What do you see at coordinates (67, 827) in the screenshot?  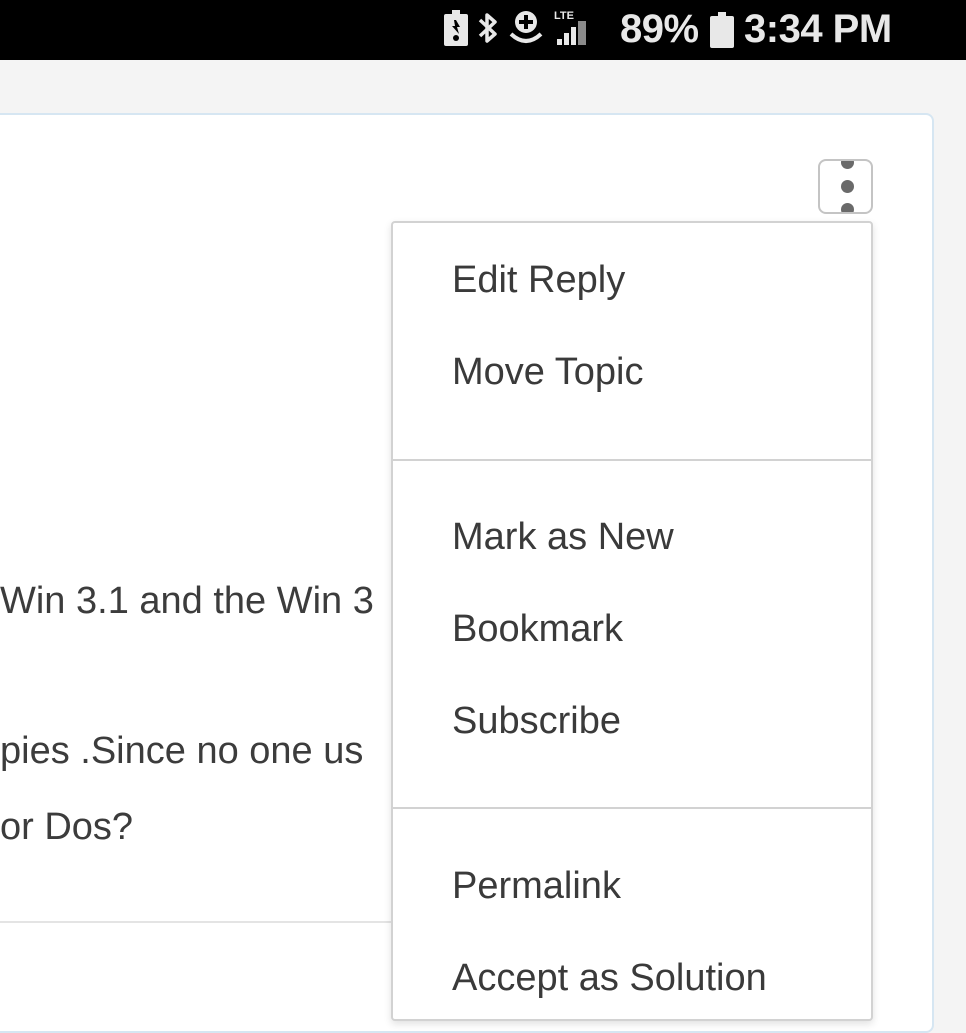 I see `post-body-line: or Dos?` at bounding box center [67, 827].